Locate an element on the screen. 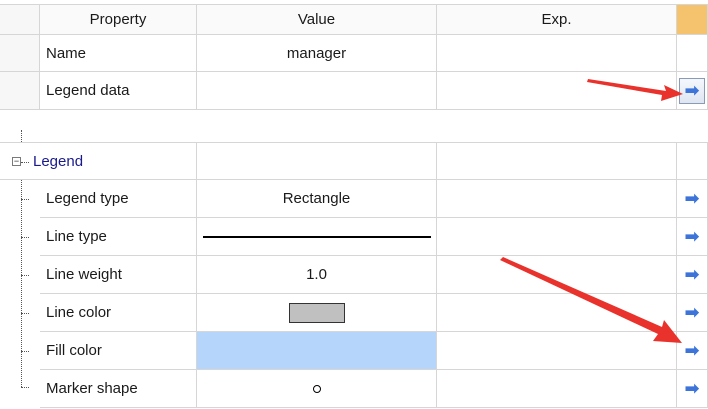  value-cell: 1.0 is located at coordinates (317, 275).